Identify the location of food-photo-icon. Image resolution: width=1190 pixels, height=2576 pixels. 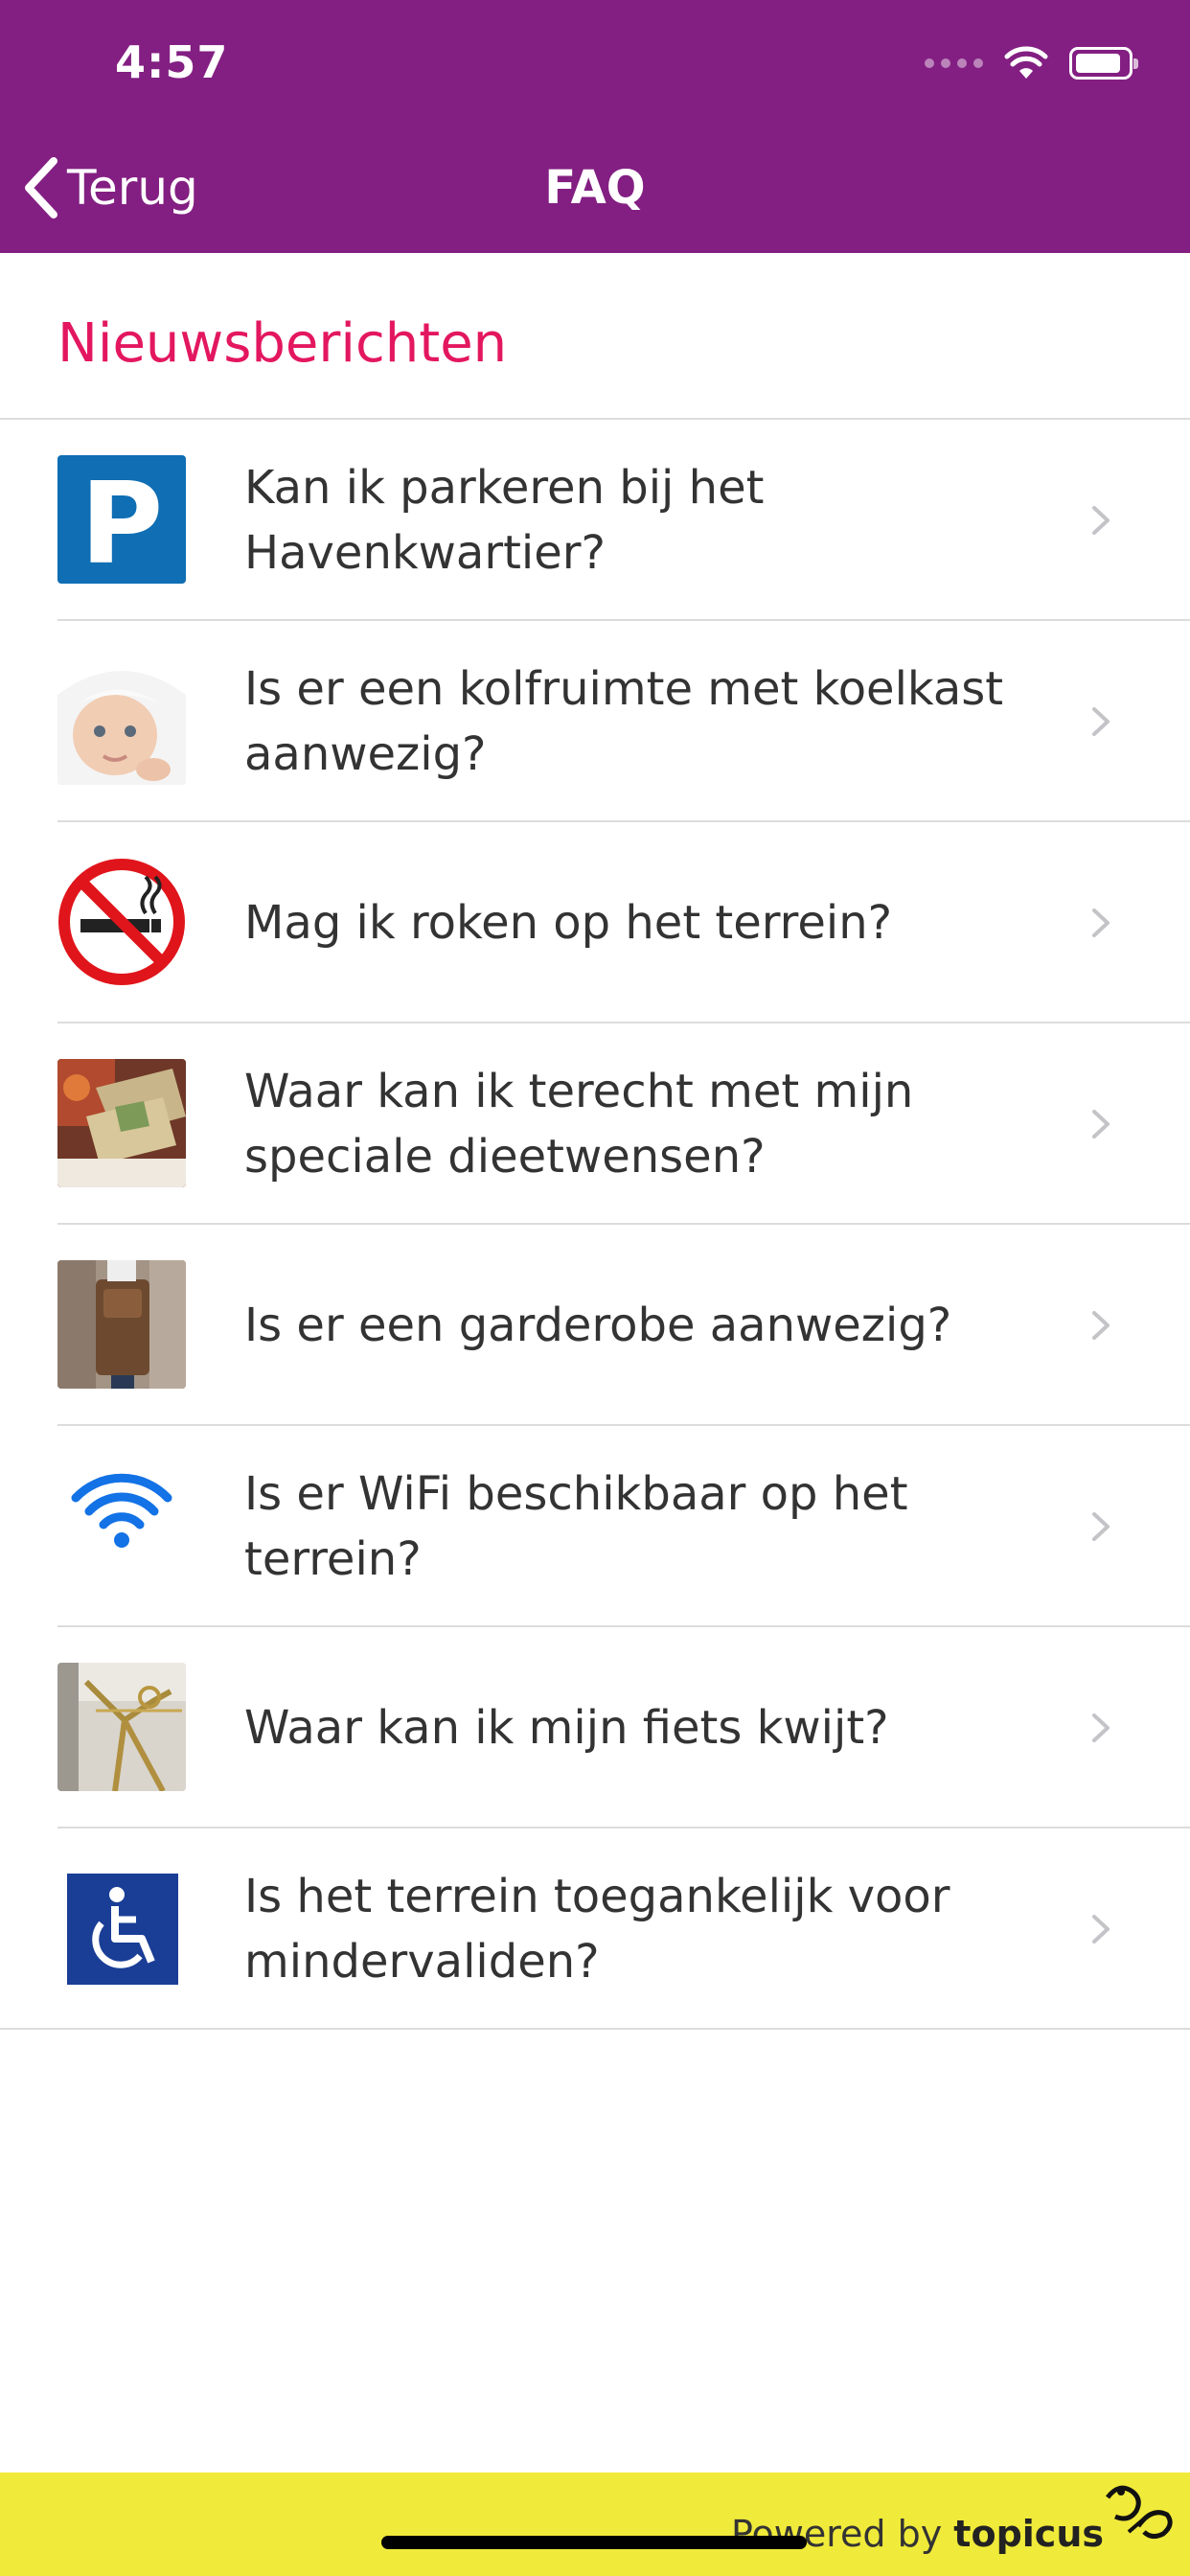
(122, 1123).